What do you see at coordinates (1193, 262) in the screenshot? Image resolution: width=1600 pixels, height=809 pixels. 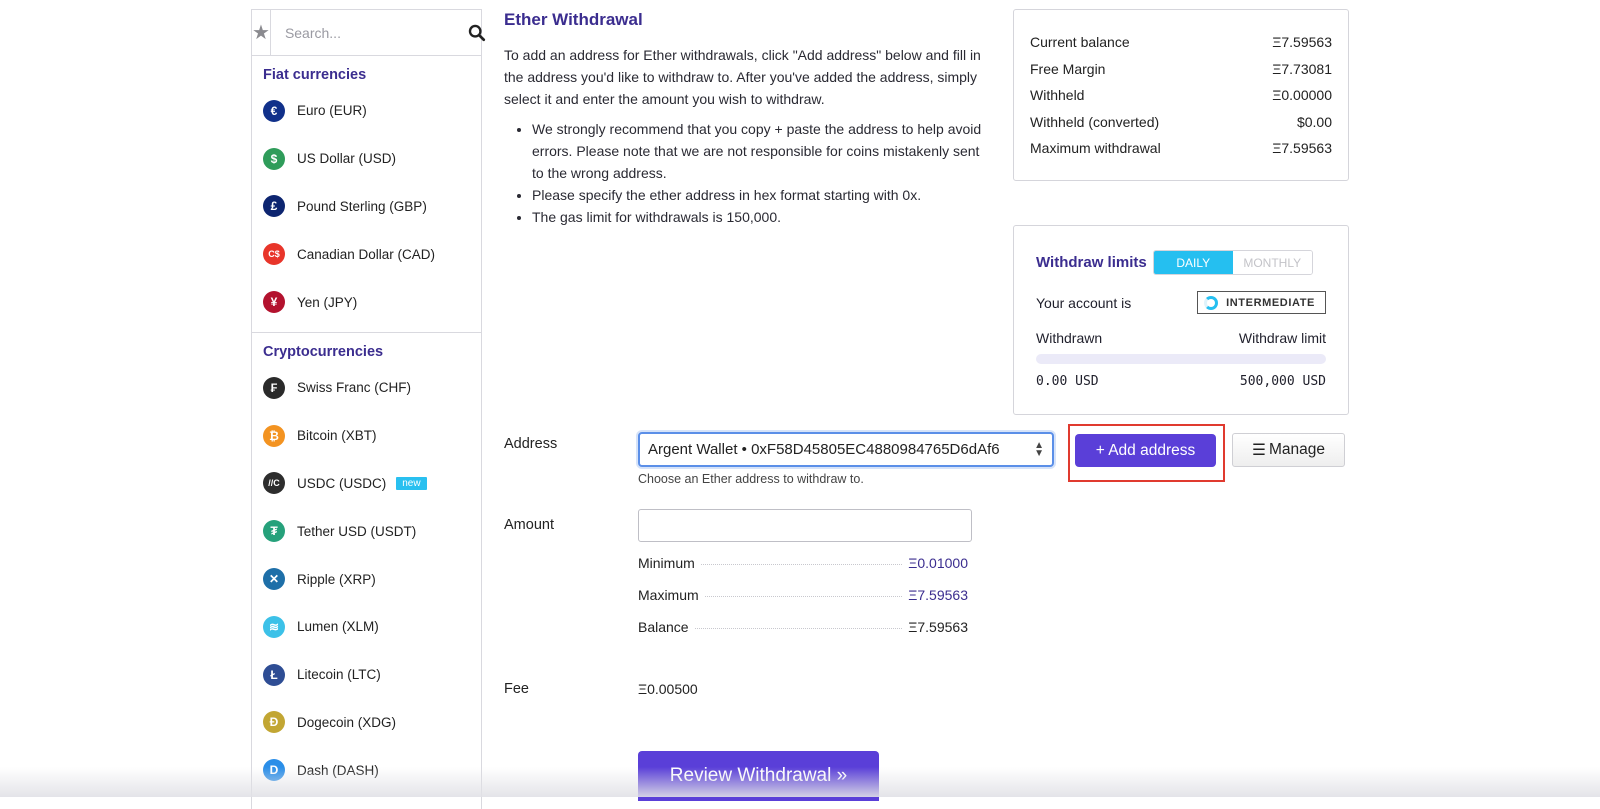 I see `tab-daily: DAILY` at bounding box center [1193, 262].